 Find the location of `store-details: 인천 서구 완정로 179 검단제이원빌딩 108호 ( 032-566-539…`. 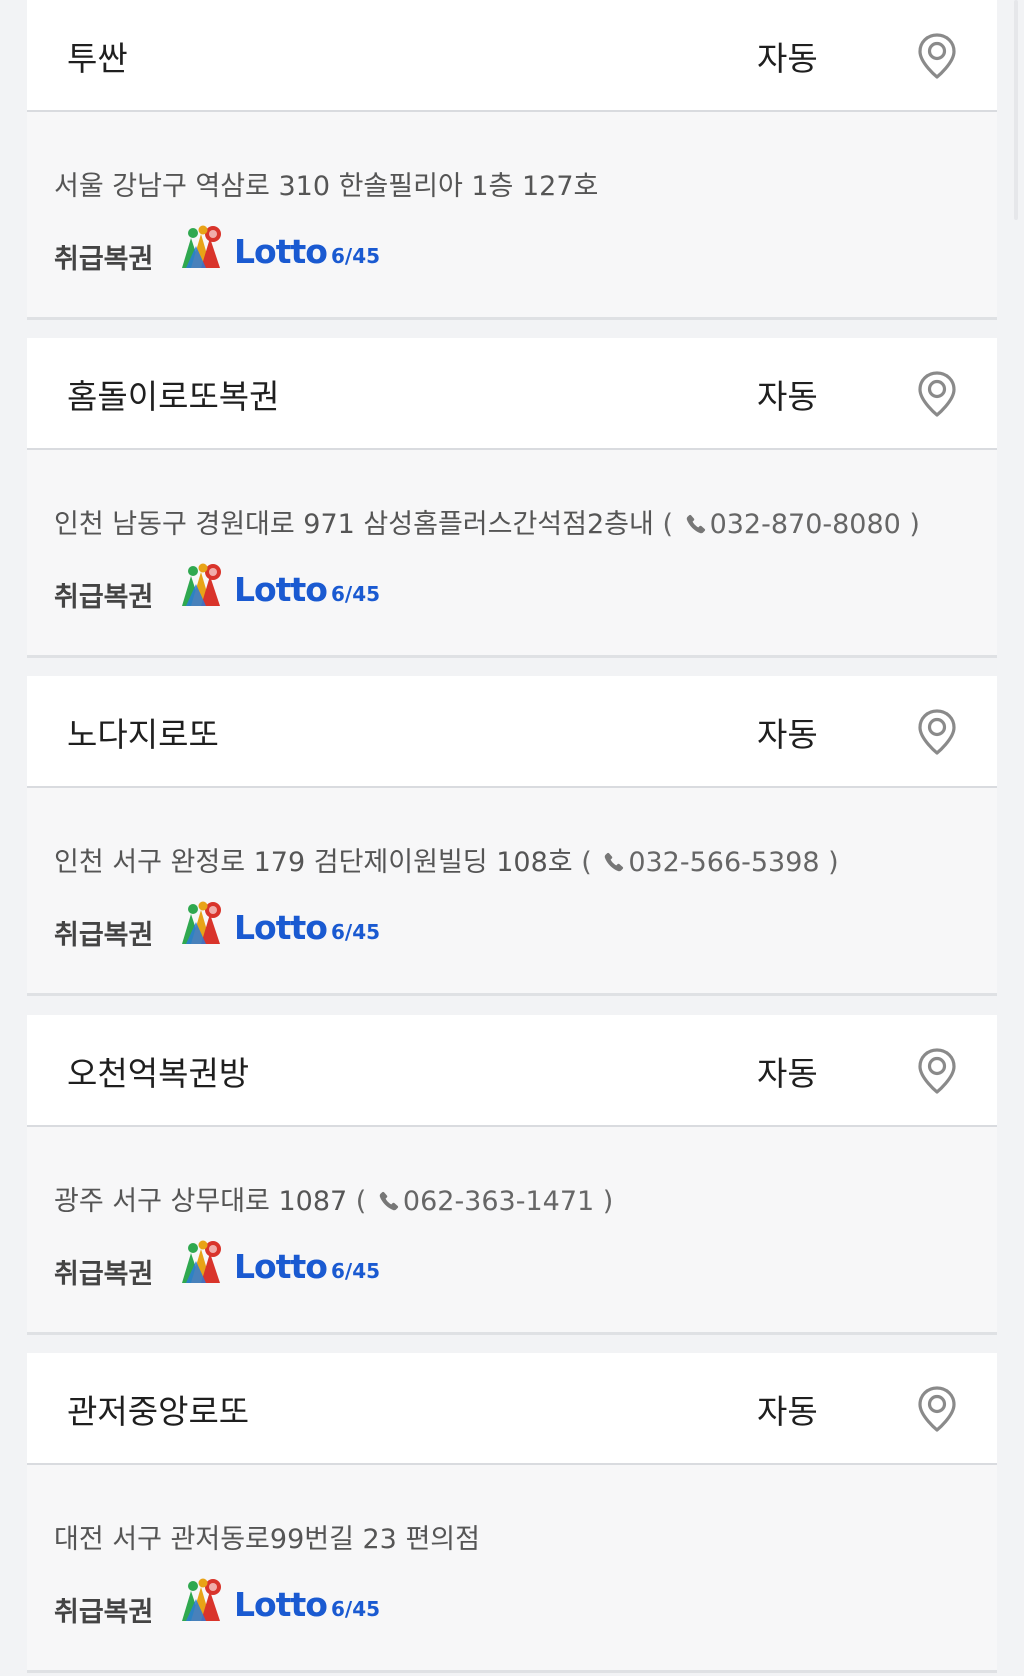

store-details: 인천 서구 완정로 179 검단제이원빌딩 108호 ( 032-566-539… is located at coordinates (512, 892).